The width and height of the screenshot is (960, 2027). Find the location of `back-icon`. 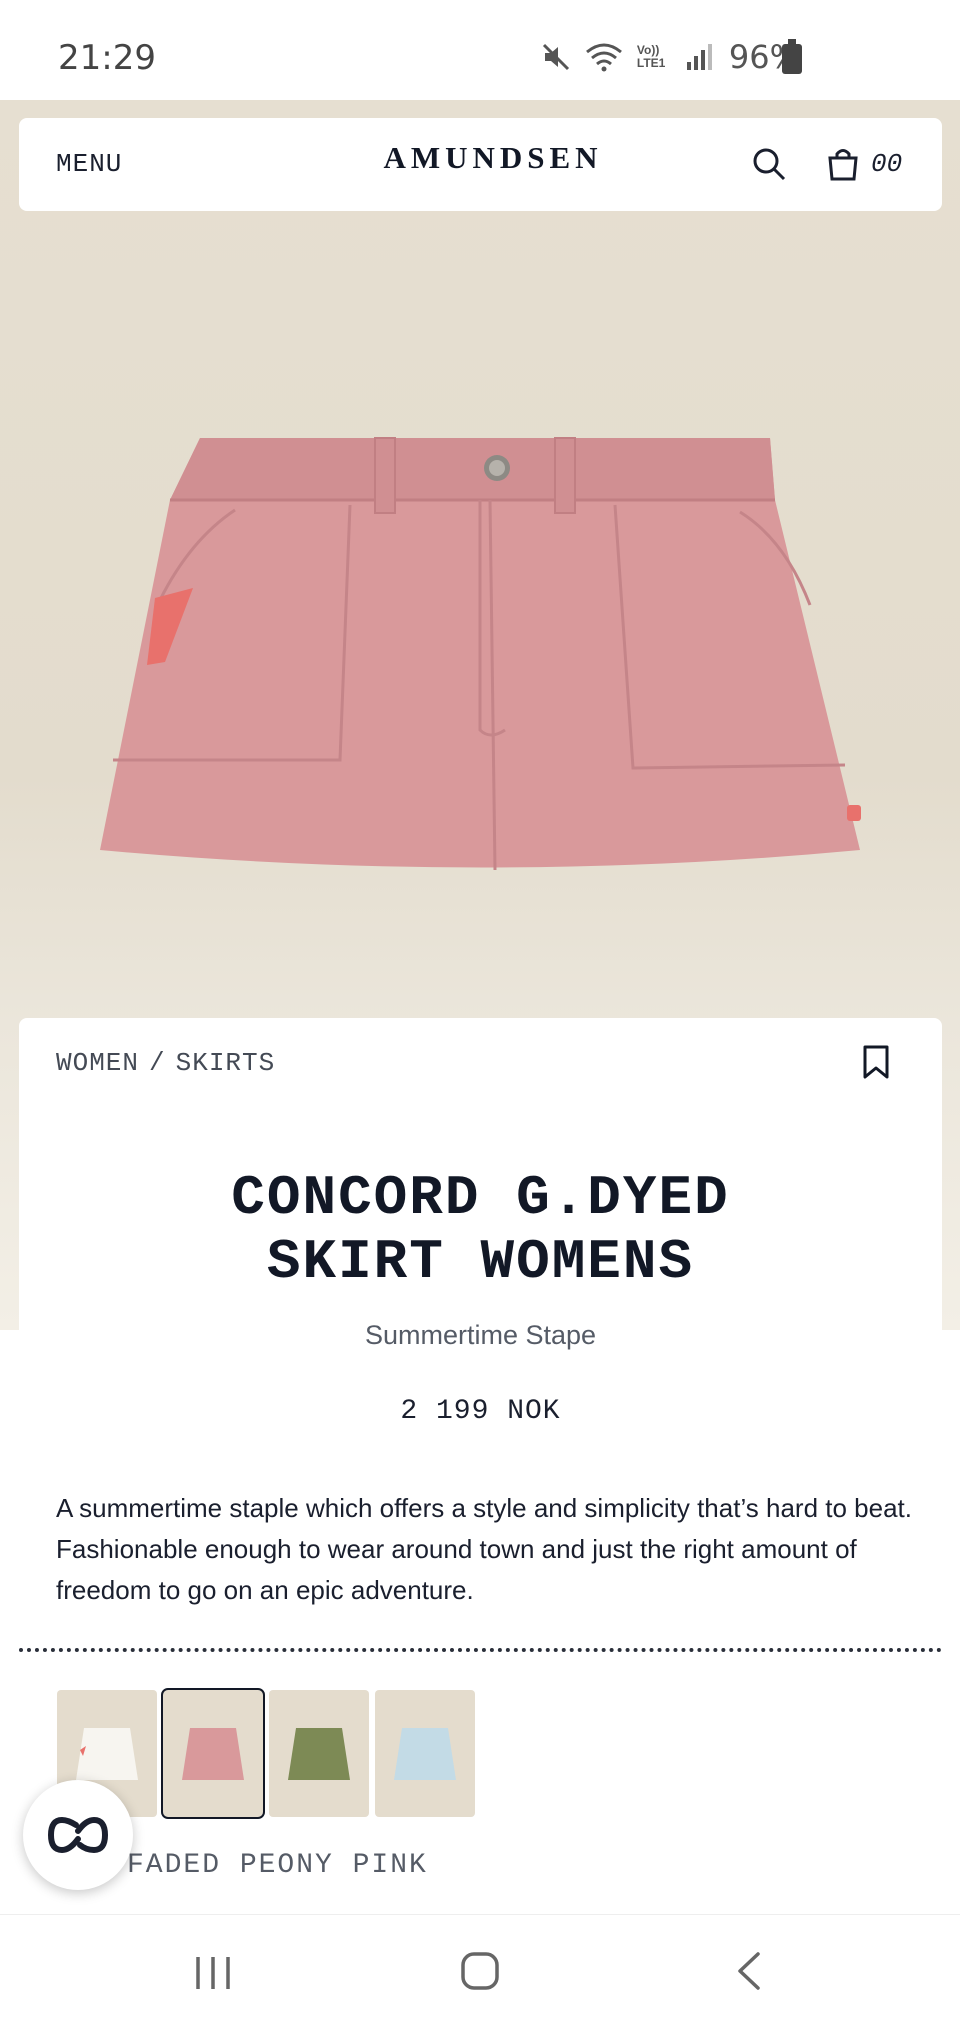

back-icon is located at coordinates (749, 1971).